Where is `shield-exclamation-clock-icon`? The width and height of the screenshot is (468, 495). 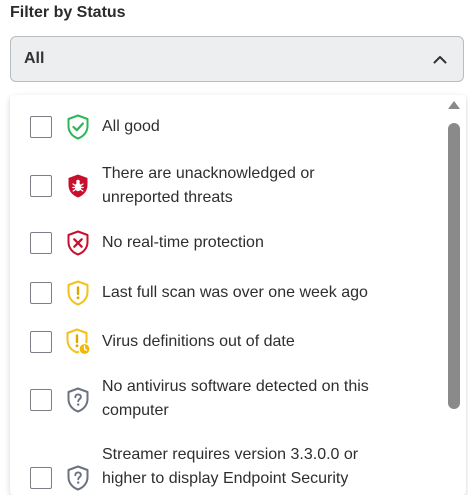 shield-exclamation-clock-icon is located at coordinates (78, 342).